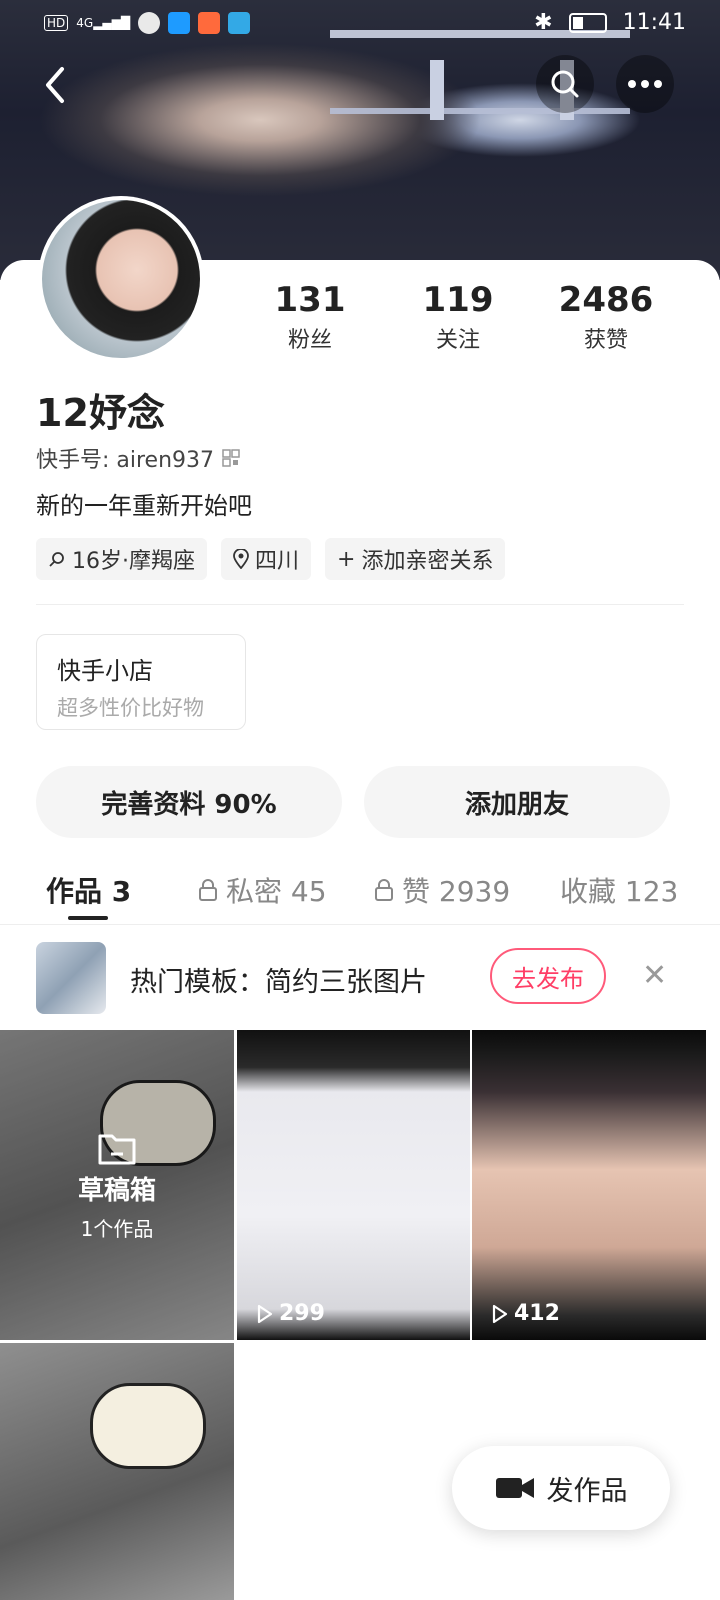 Image resolution: width=720 pixels, height=1600 pixels. I want to click on fans-count: 131, so click(310, 300).